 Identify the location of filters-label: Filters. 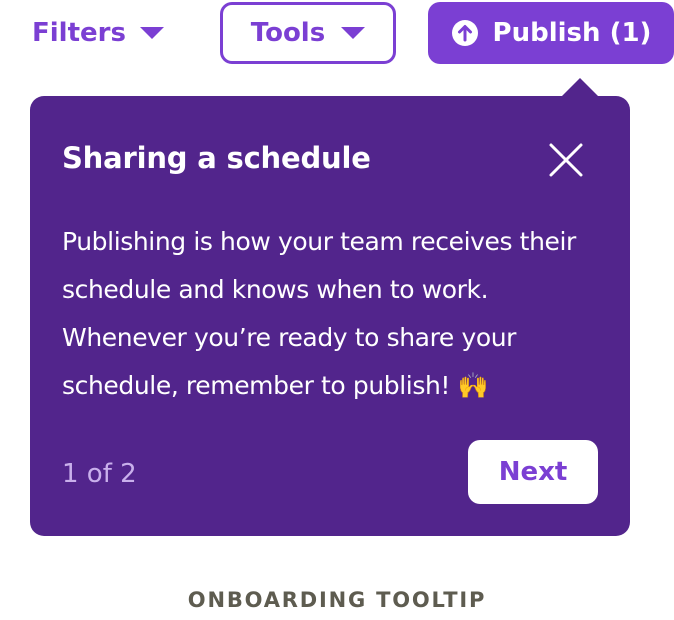
(79, 33).